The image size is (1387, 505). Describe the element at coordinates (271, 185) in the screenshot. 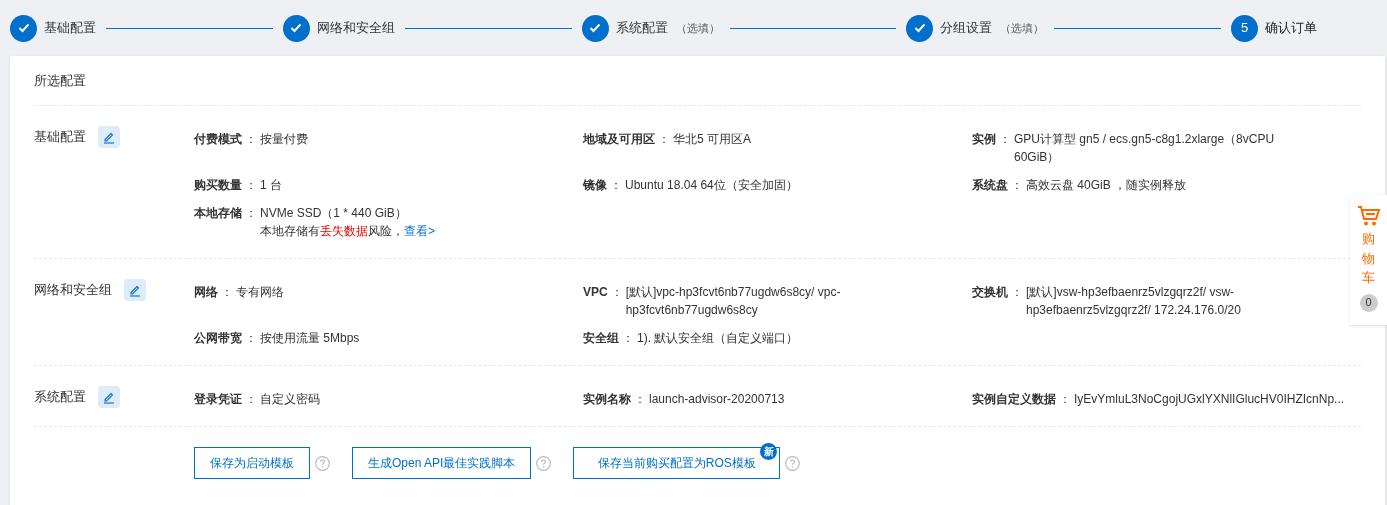

I see `field-value: 1 台` at that location.